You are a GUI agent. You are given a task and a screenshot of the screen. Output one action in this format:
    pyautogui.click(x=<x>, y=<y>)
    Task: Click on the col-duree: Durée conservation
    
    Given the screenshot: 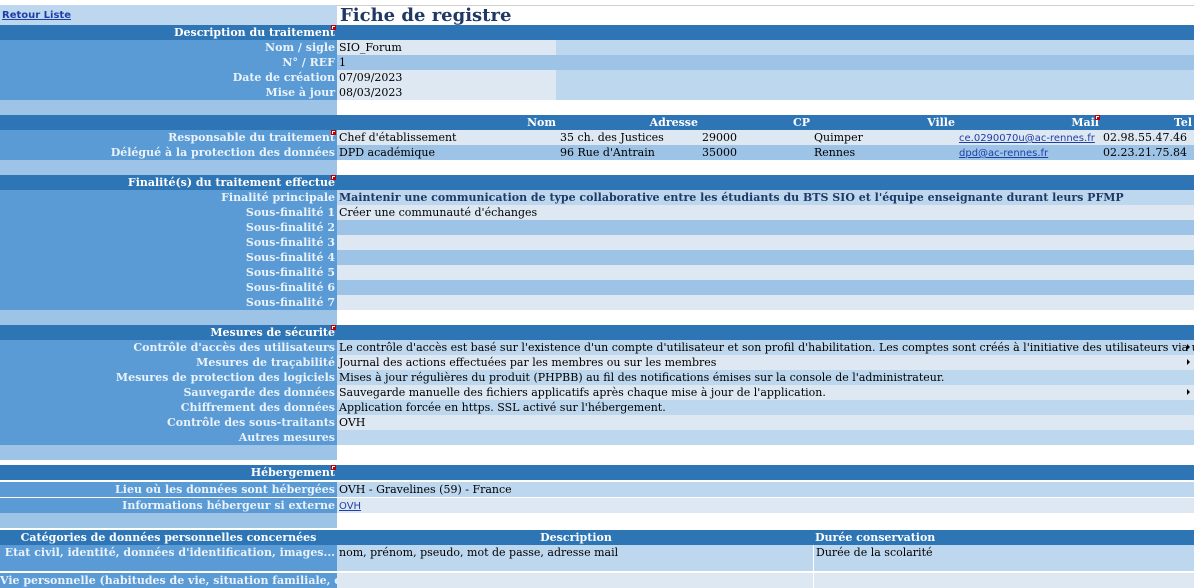 What is the action you would take?
    pyautogui.click(x=1003, y=537)
    